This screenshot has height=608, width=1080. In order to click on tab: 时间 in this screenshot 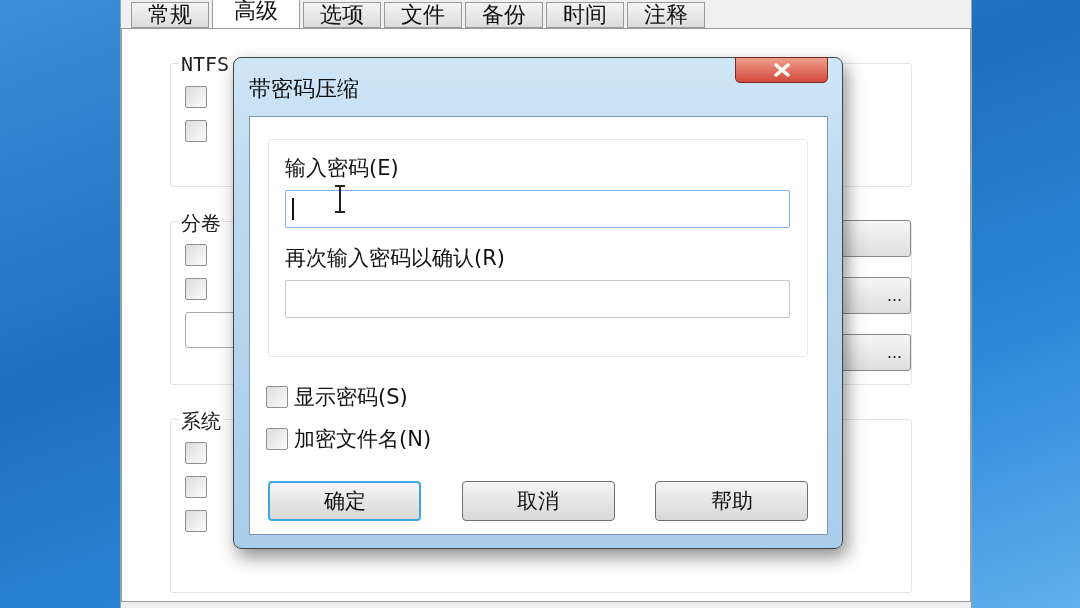, I will do `click(585, 15)`.